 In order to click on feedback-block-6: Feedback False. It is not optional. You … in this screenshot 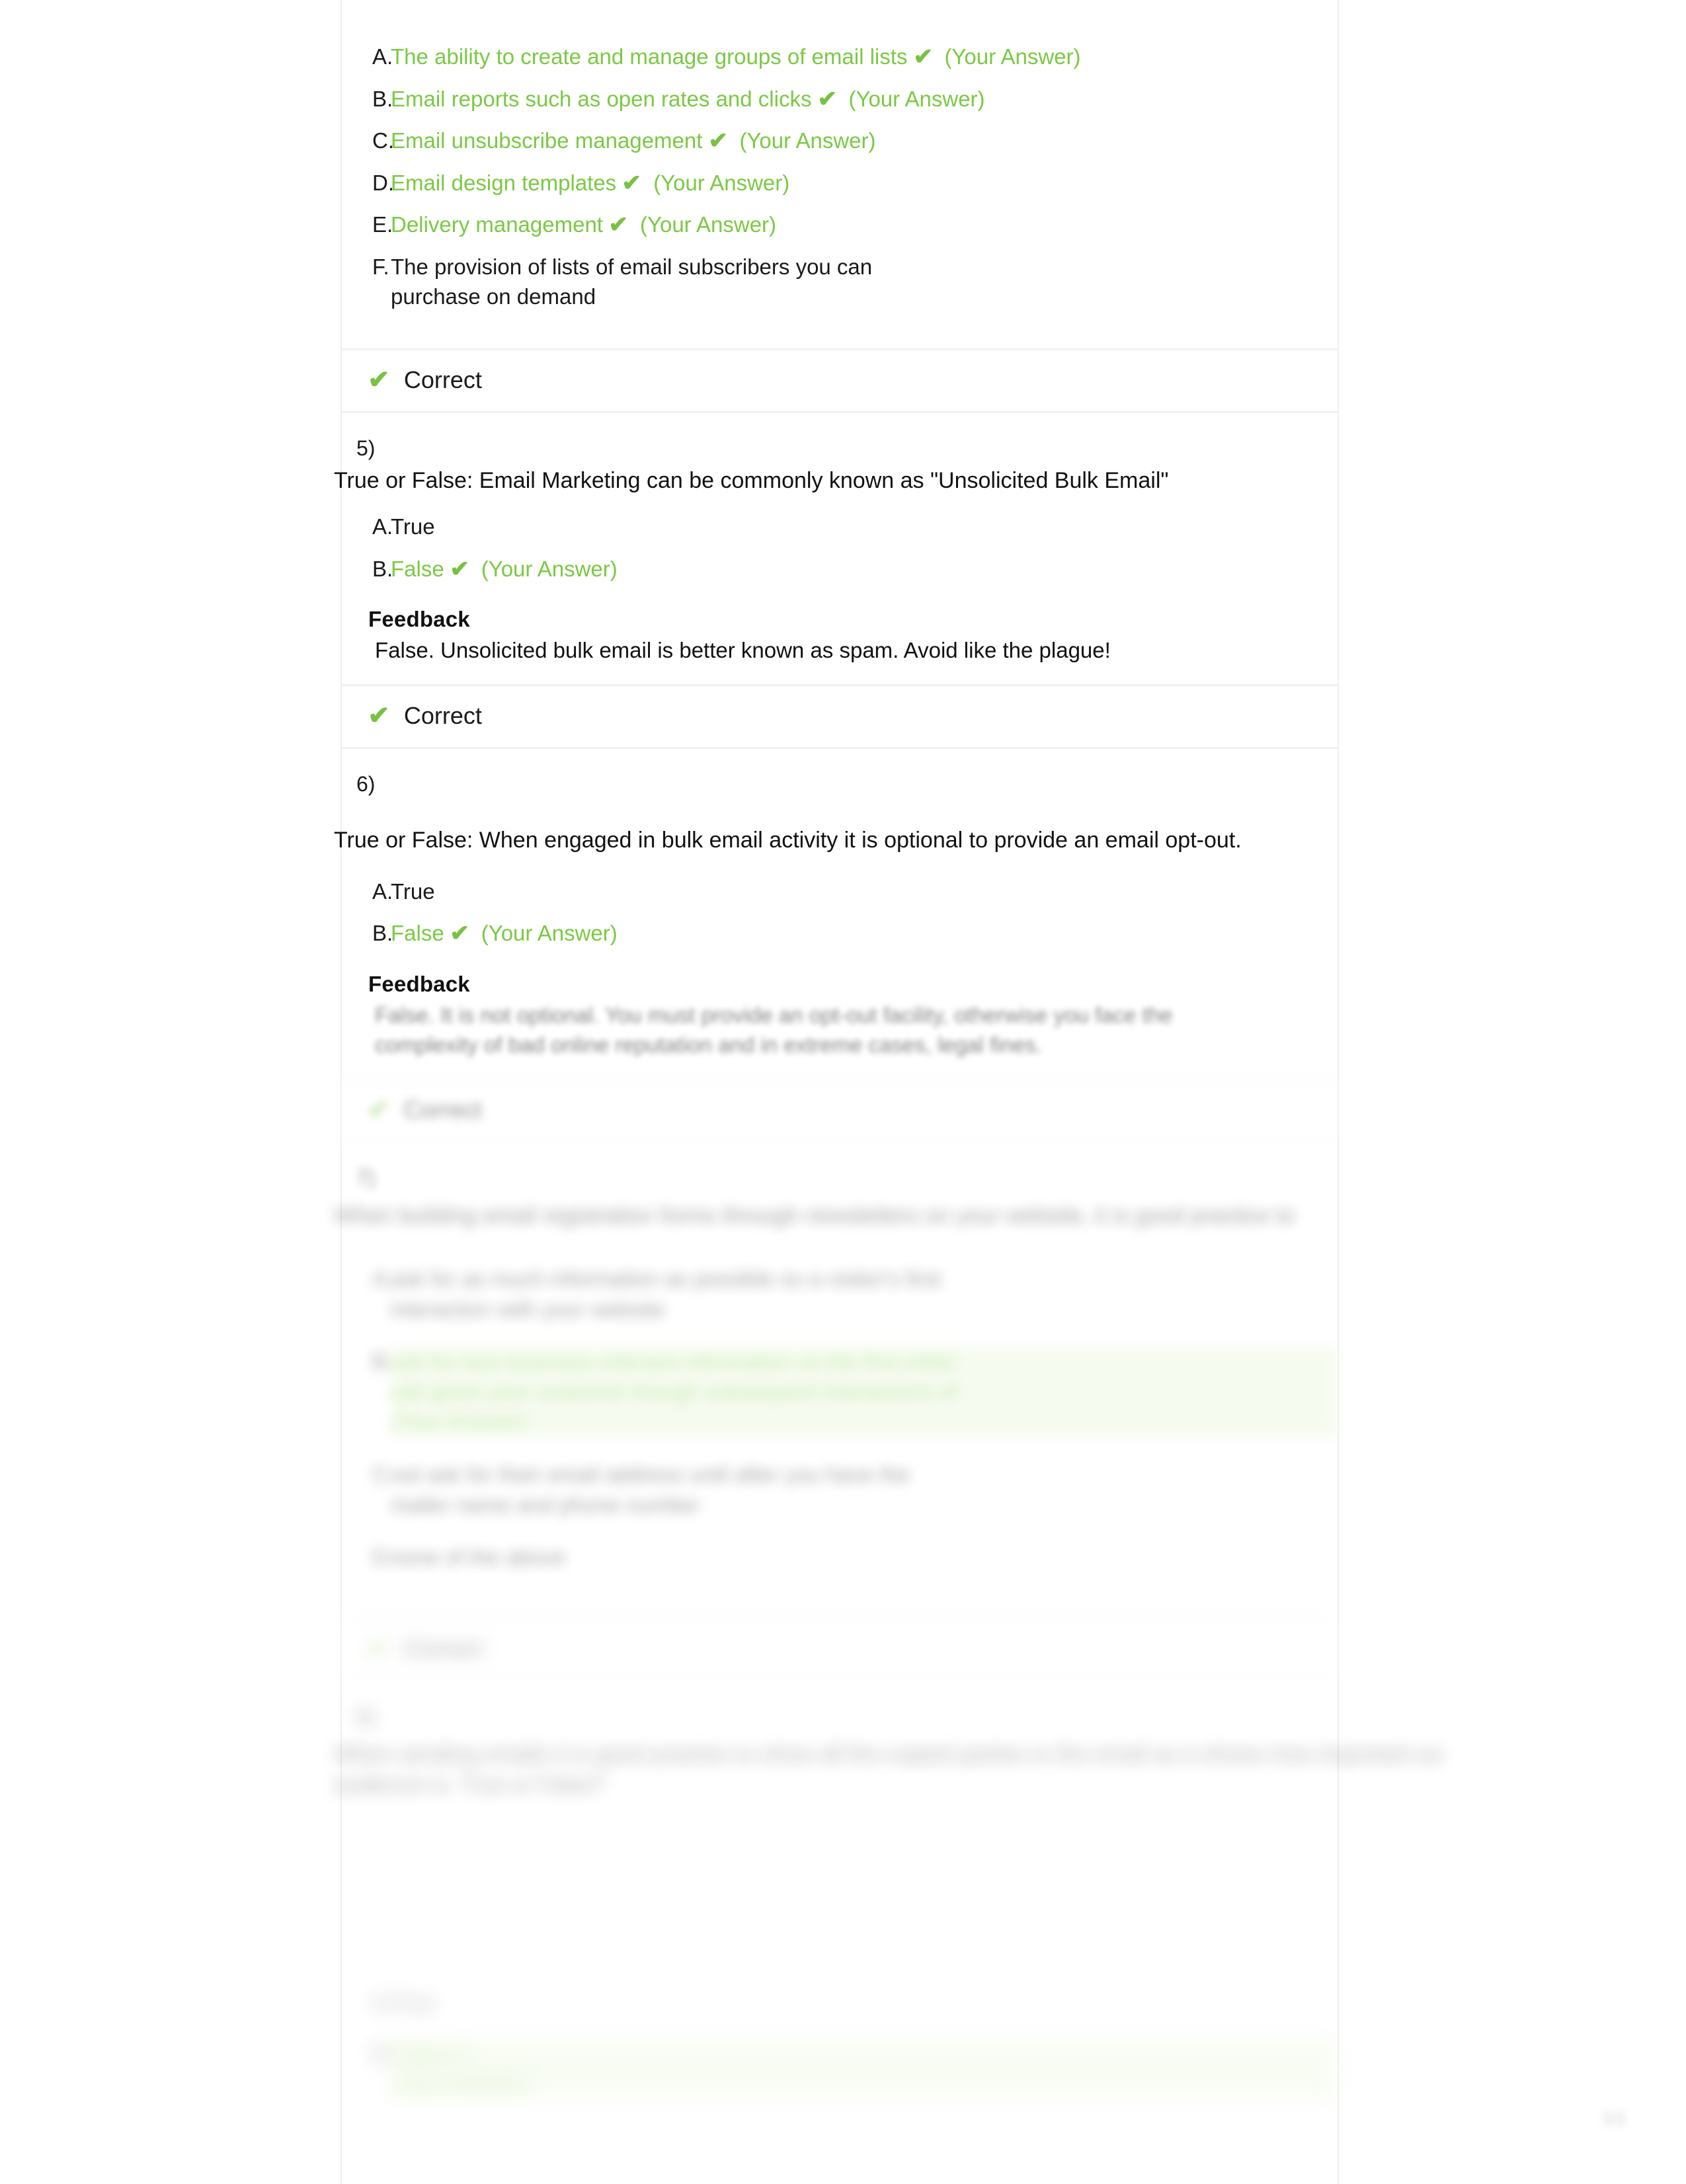, I will do `click(840, 1007)`.